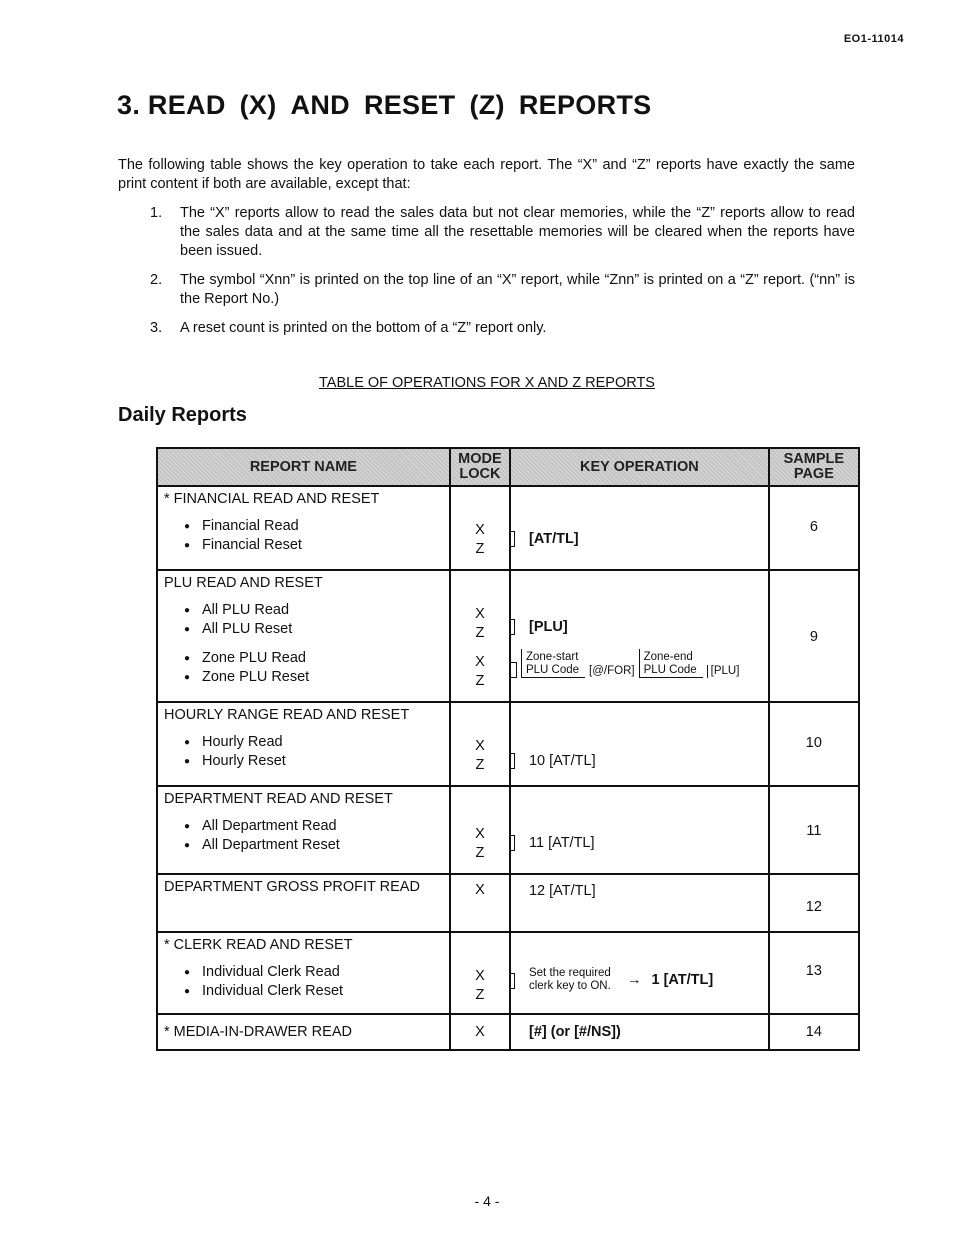 Image resolution: width=954 pixels, height=1239 pixels. I want to click on header-sample-page: SAMPLE PAGE, so click(814, 467).